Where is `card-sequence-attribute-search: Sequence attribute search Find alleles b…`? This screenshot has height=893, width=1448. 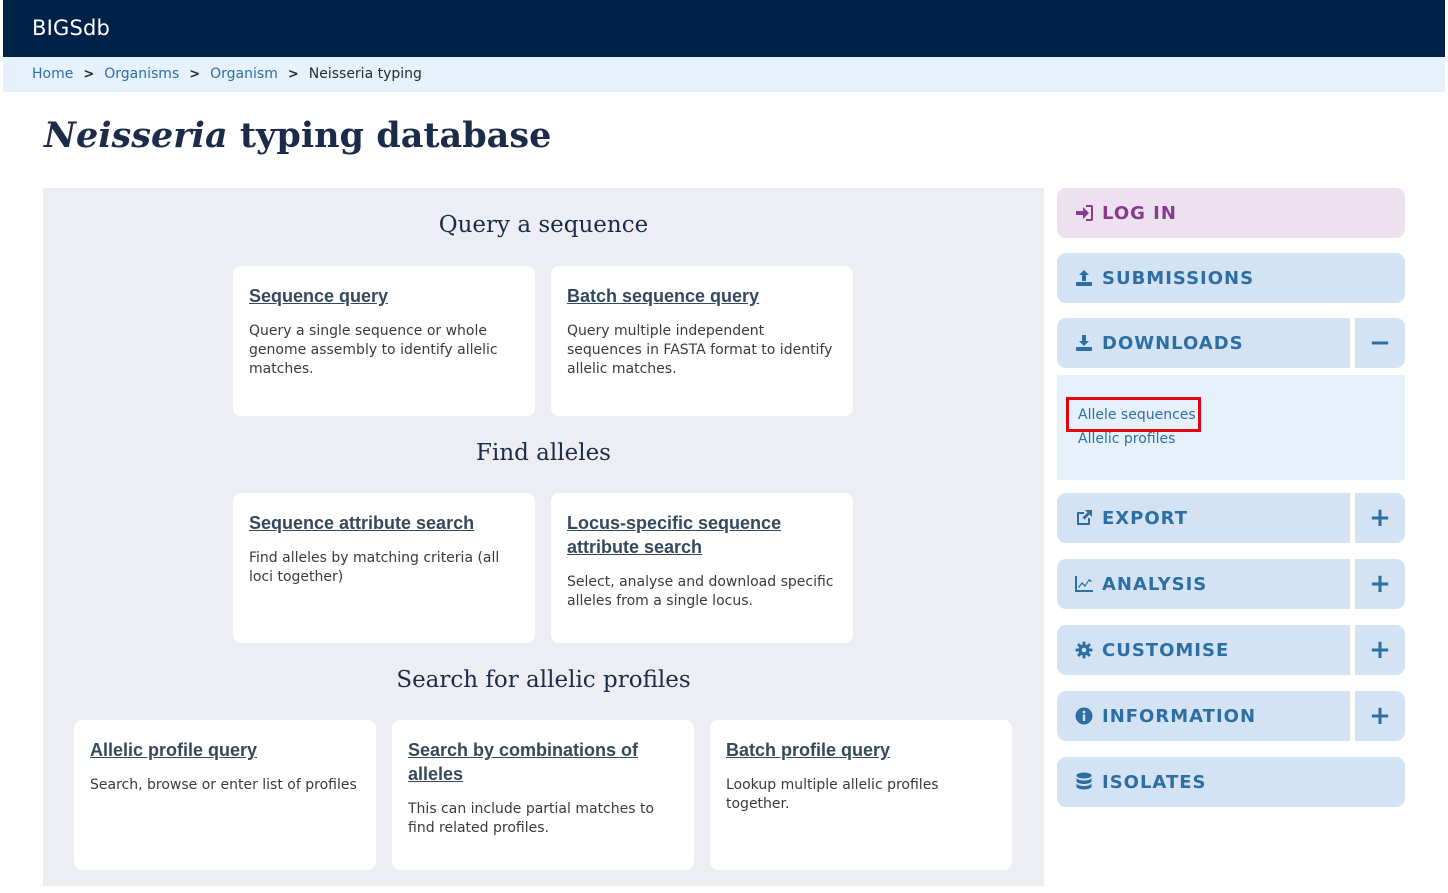
card-sequence-attribute-search: Sequence attribute search Find alleles b… is located at coordinates (384, 568).